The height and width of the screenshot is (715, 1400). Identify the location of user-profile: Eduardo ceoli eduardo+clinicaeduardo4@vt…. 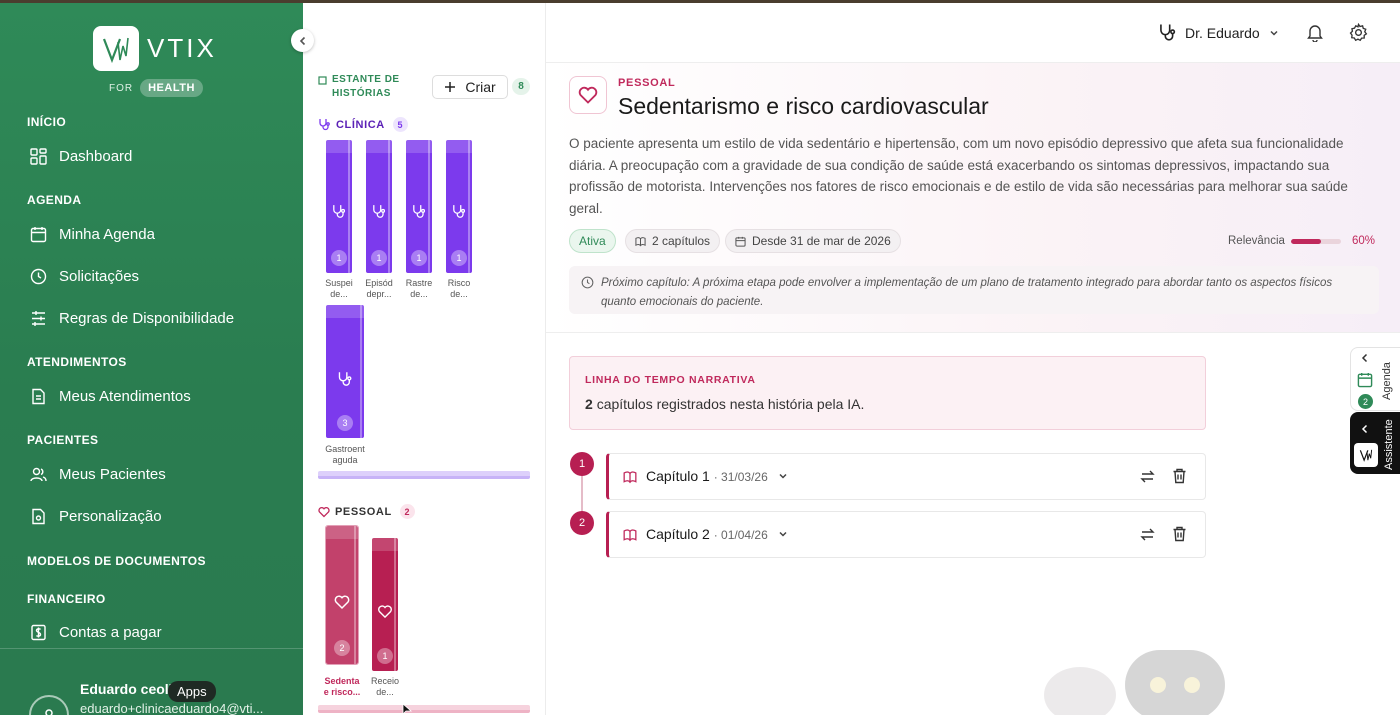
(151, 681).